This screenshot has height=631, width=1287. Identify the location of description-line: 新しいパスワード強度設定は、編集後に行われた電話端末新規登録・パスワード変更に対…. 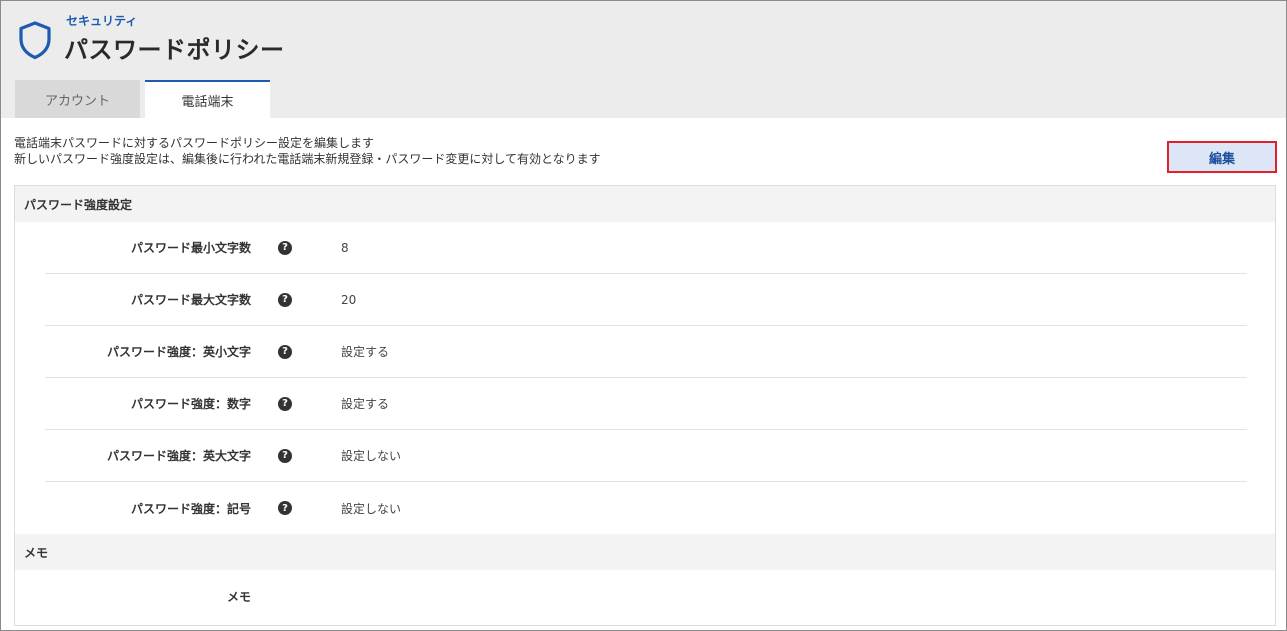
(307, 159).